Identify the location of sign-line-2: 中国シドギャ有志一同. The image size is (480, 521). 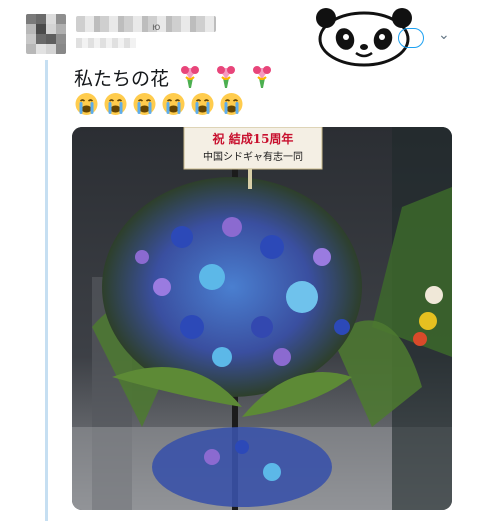
(253, 156).